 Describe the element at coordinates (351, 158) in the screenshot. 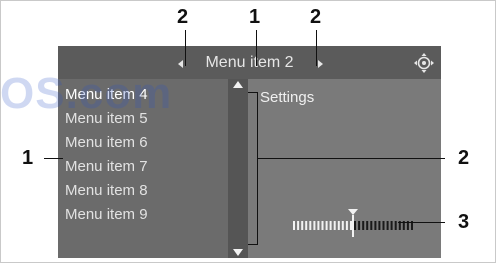

I see `leader-line-right-middle` at that location.